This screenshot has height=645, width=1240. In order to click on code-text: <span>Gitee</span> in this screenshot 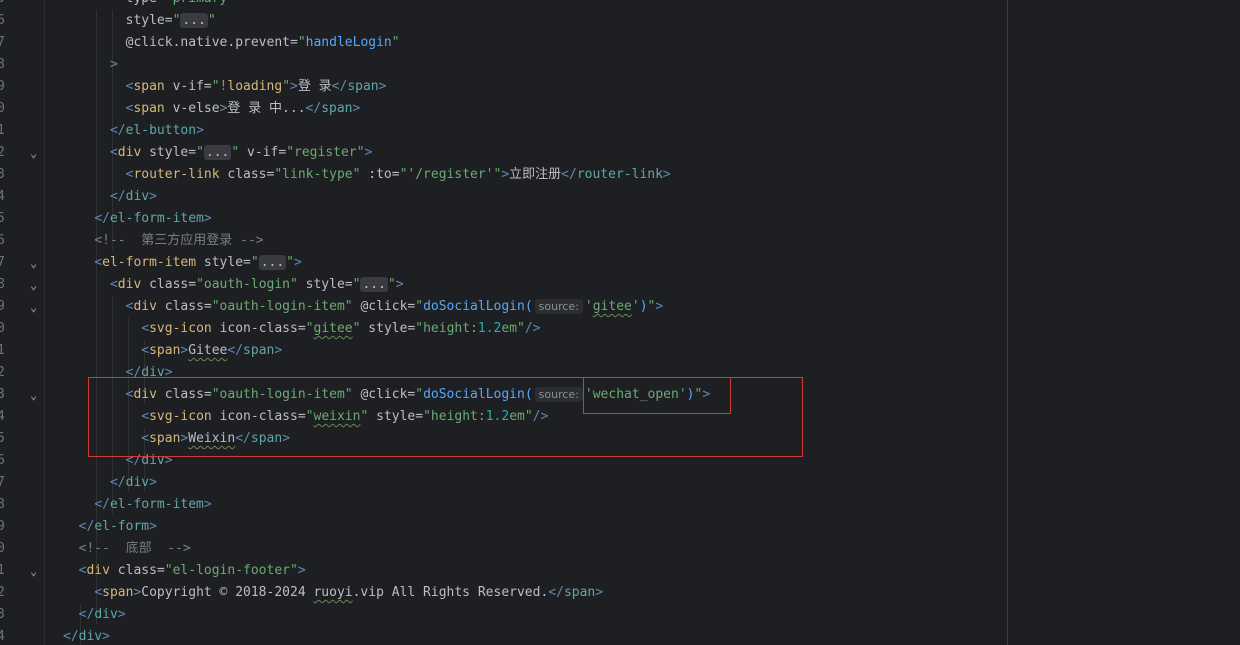, I will do `click(212, 350)`.